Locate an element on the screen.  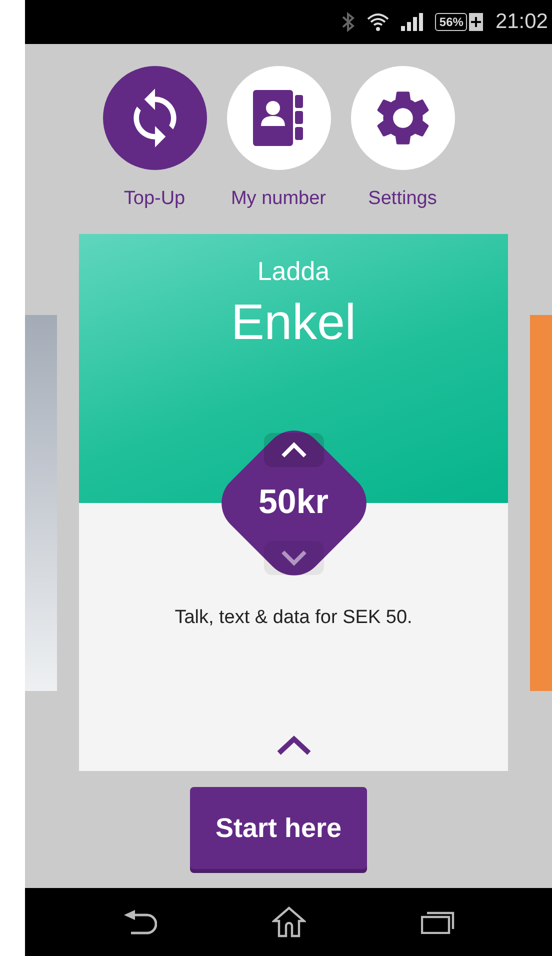
wifi-icon is located at coordinates (378, 22).